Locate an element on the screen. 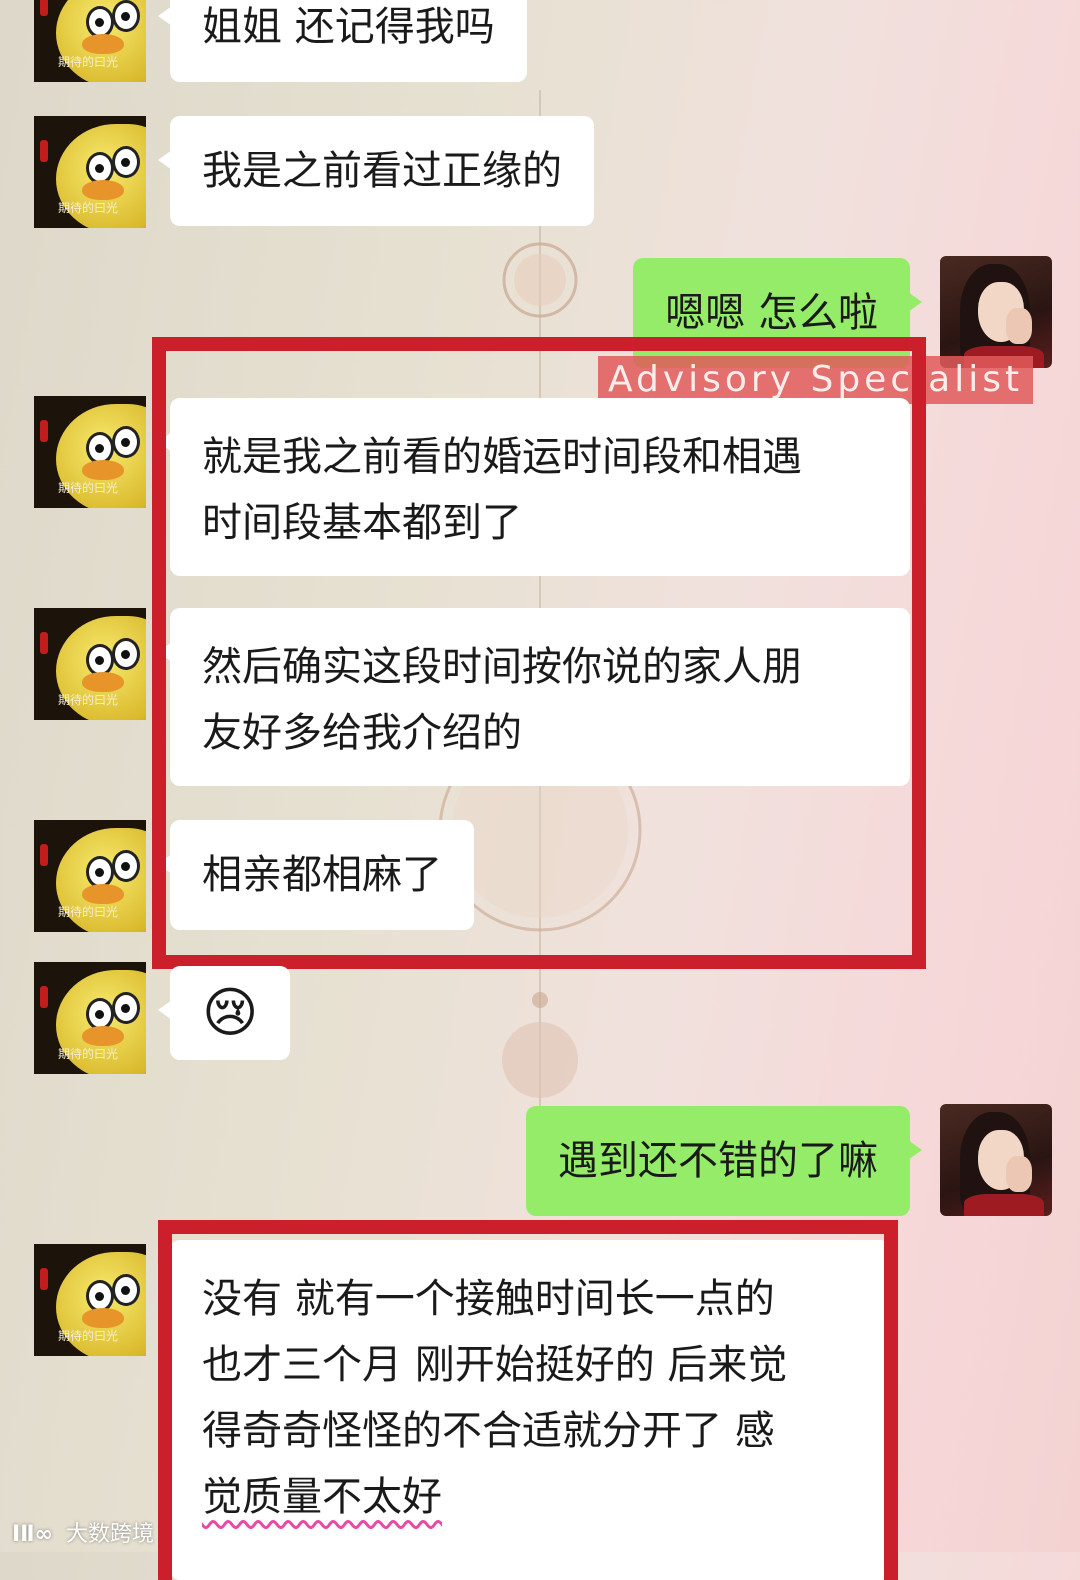  message-text: 我是之前看过正缘的 is located at coordinates (382, 171).